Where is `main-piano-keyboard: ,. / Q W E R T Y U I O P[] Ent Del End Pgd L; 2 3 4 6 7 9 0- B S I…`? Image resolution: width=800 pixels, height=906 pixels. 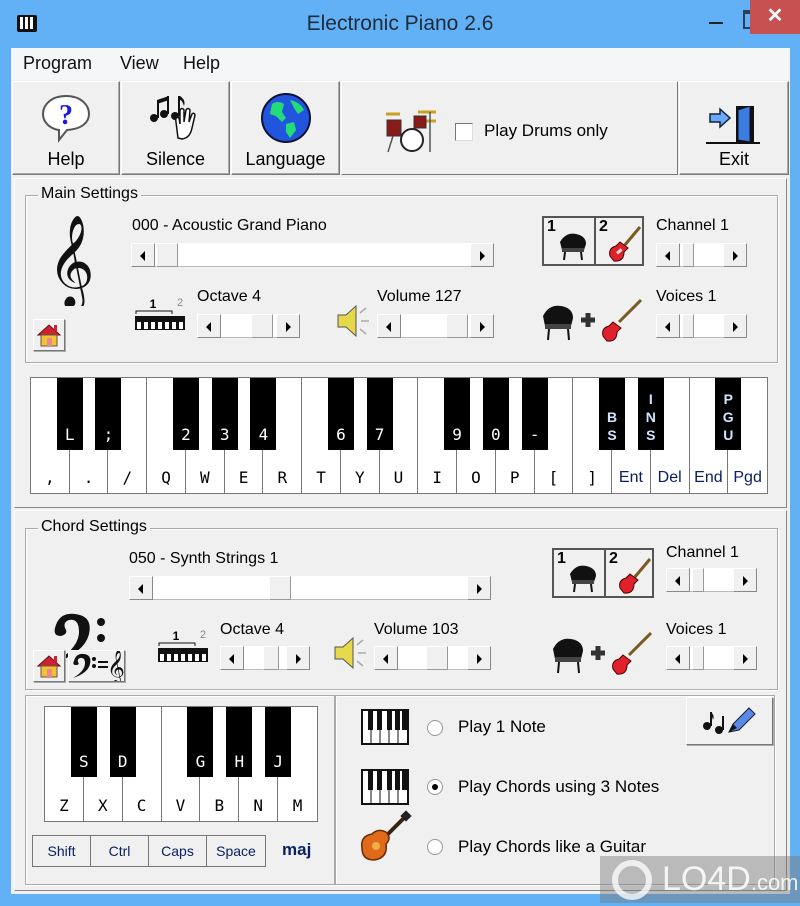 main-piano-keyboard: ,. / Q W E R T Y U I O P[] Ent Del End Pgd L; 2 3 4 6 7 9 0- B S I… is located at coordinates (399, 435).